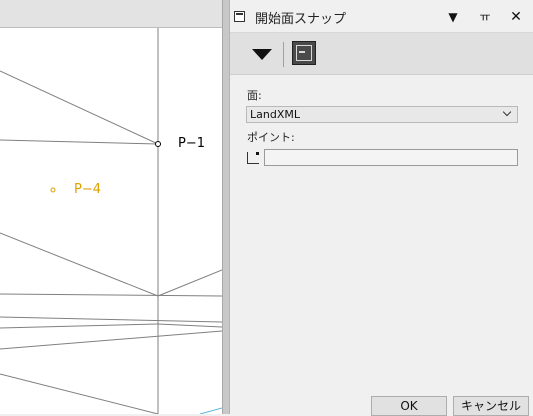 The image size is (533, 416). I want to click on pin-icon: ㅠ, so click(485, 17).